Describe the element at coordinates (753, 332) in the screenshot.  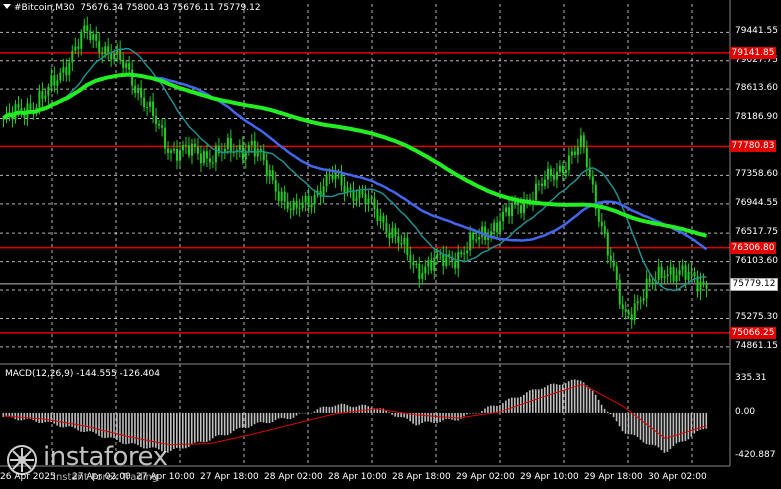
I see `level-price-tag: 75066.25` at that location.